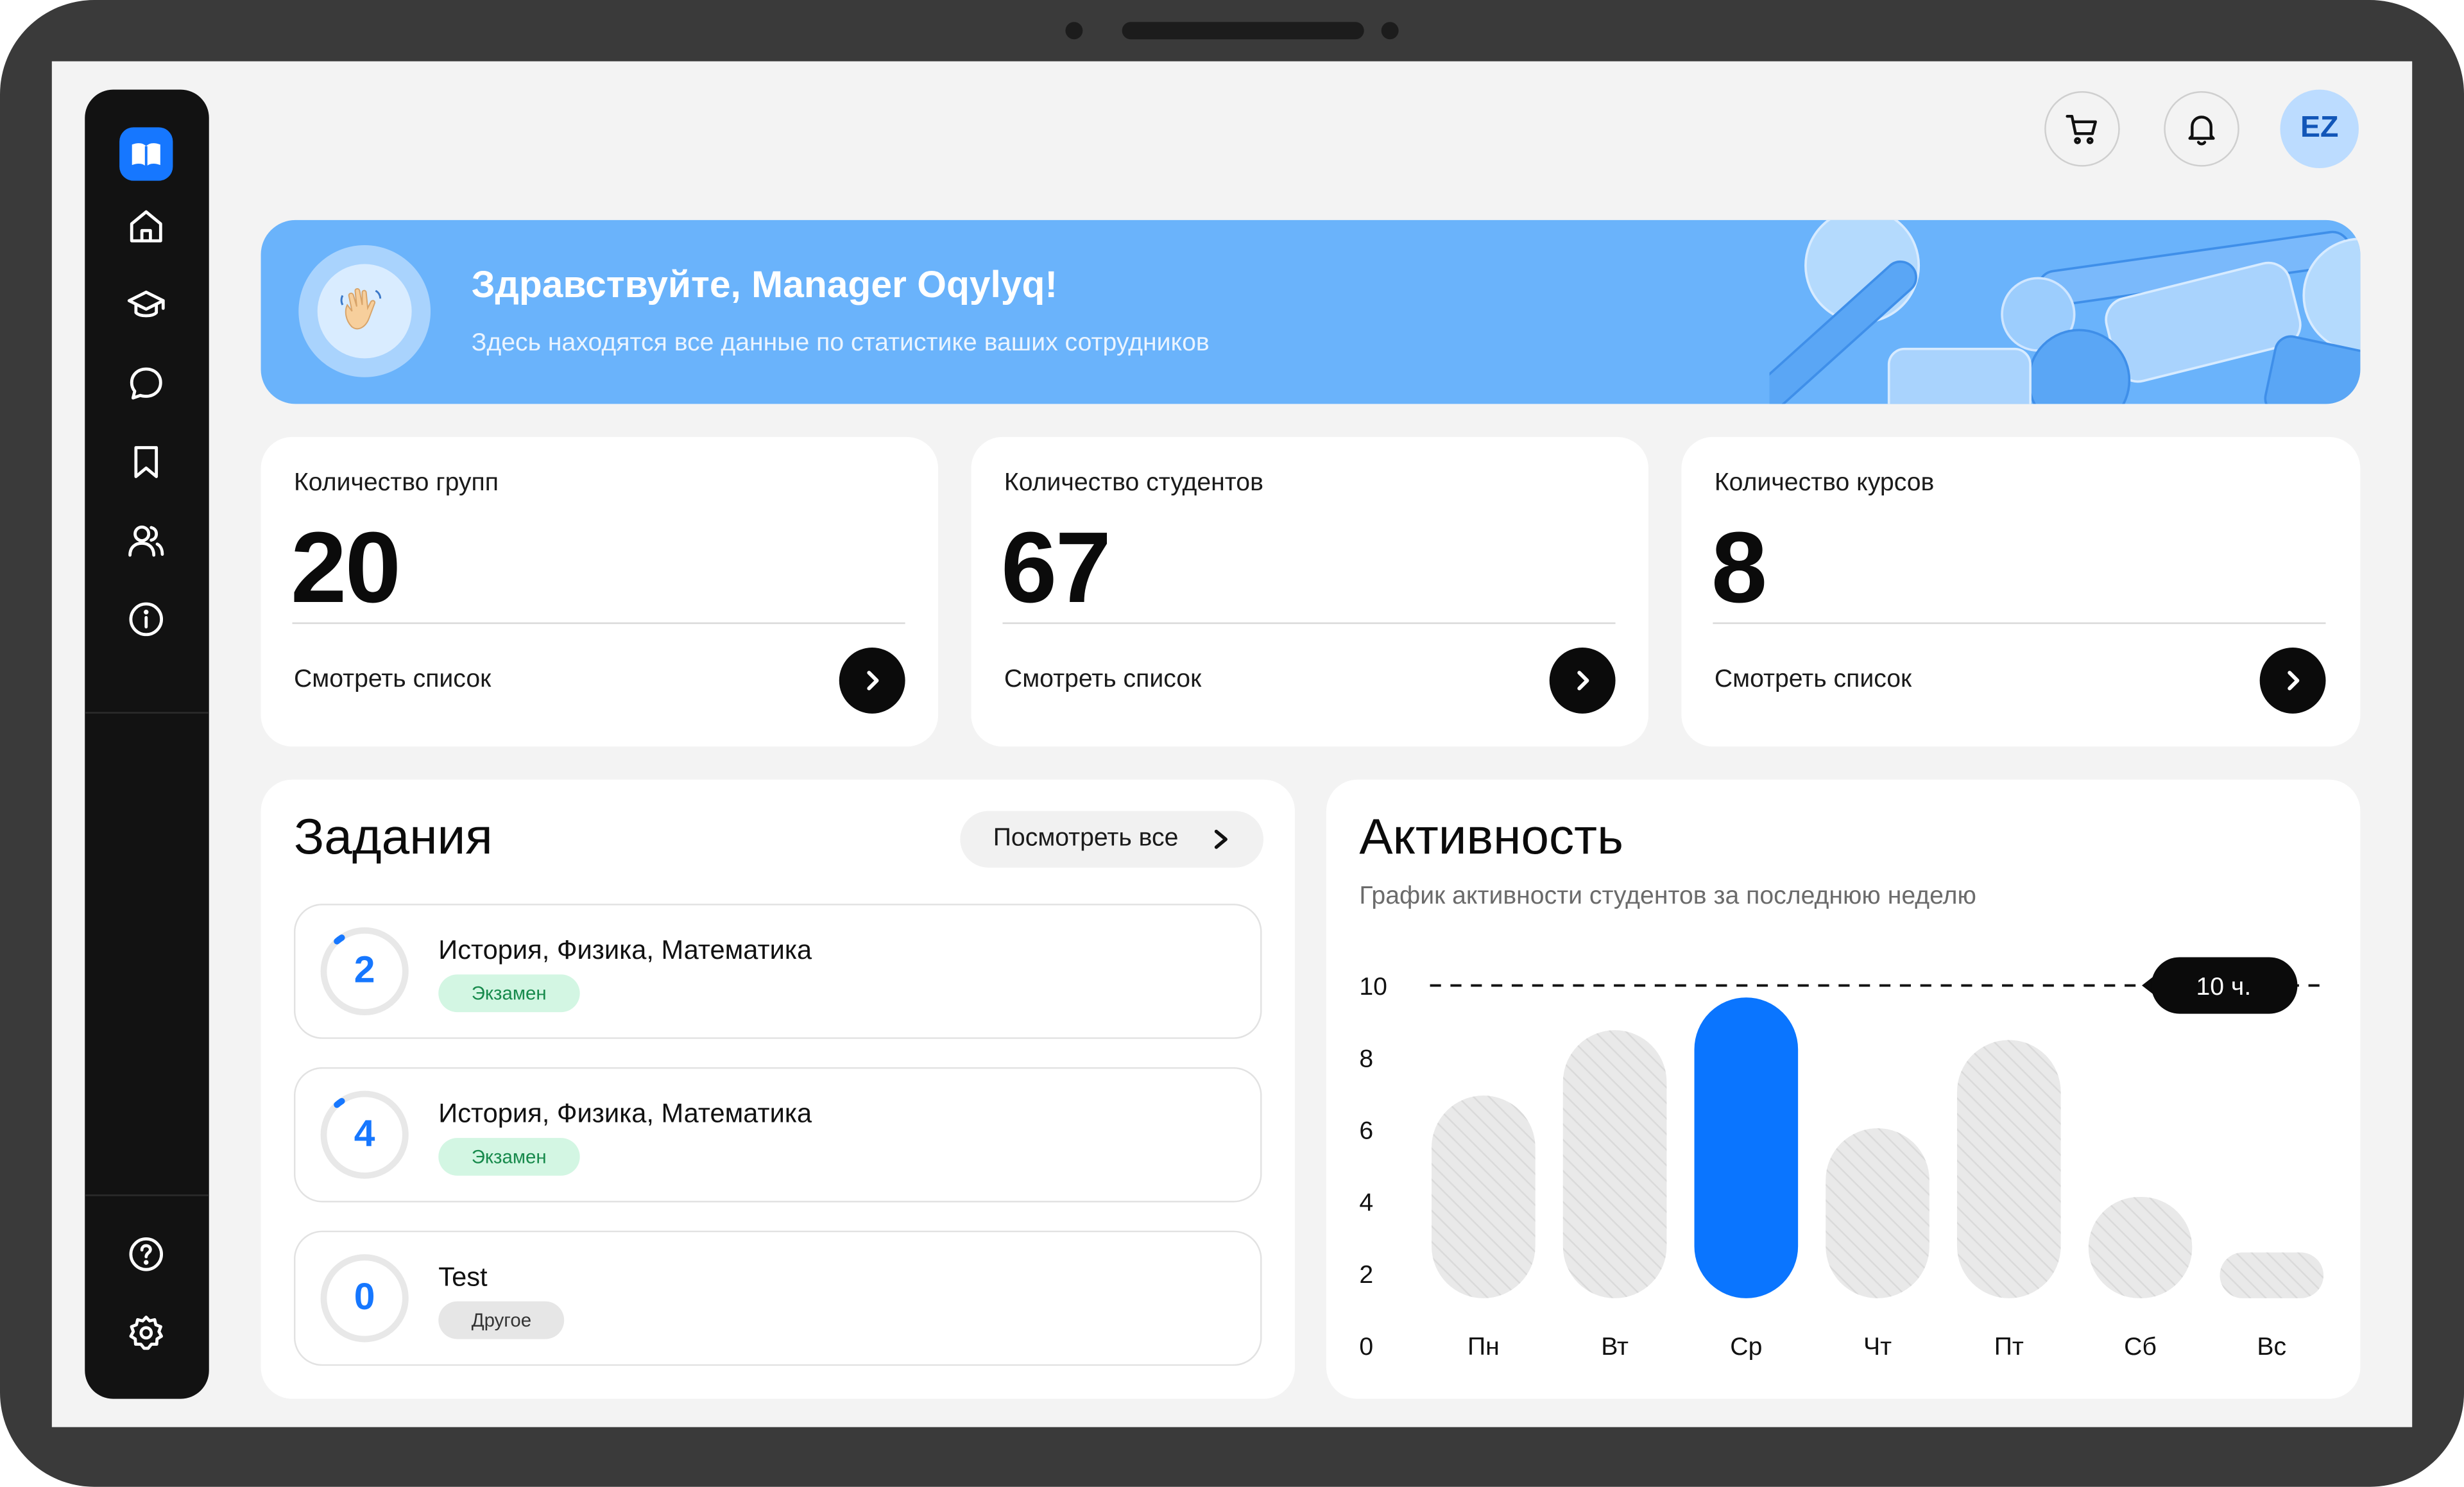 Image resolution: width=2464 pixels, height=1487 pixels. I want to click on sidebar-item-courses, so click(146, 304).